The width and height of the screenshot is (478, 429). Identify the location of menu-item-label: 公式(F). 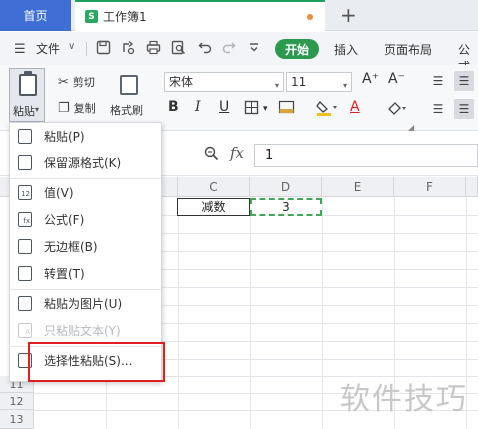
(64, 220).